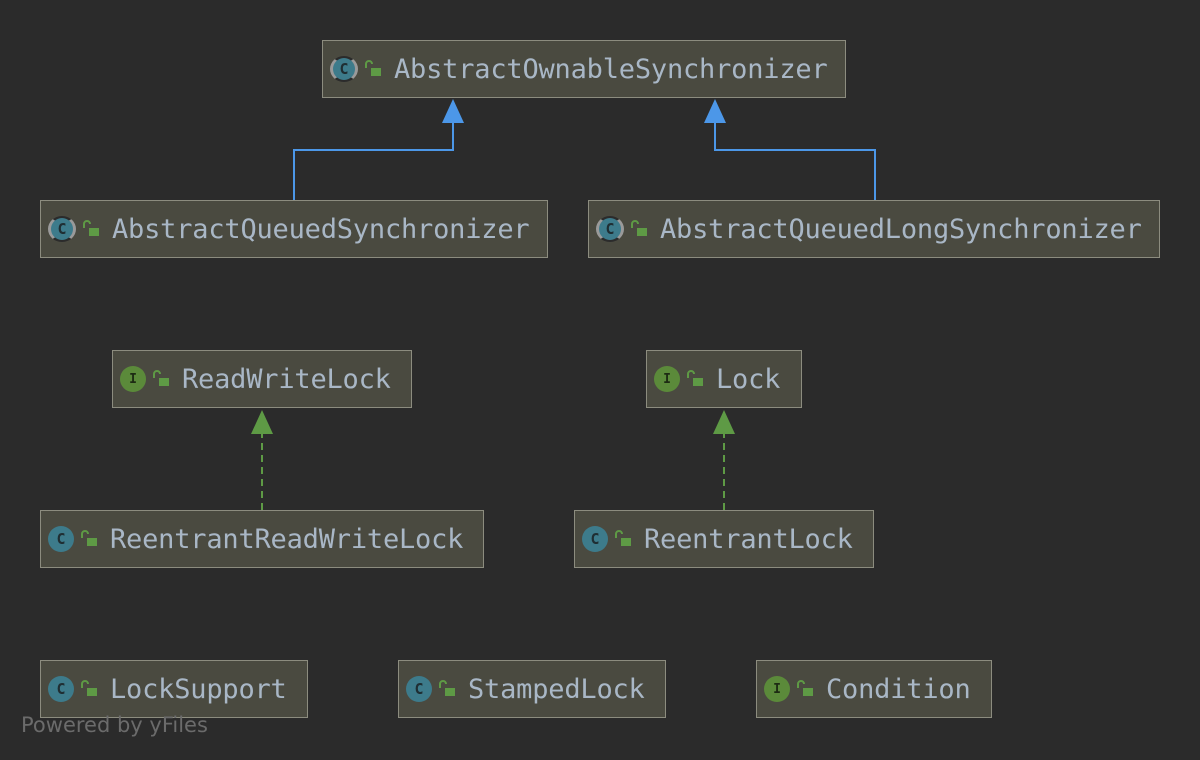  What do you see at coordinates (556, 689) in the screenshot?
I see `node-label: StampedLock` at bounding box center [556, 689].